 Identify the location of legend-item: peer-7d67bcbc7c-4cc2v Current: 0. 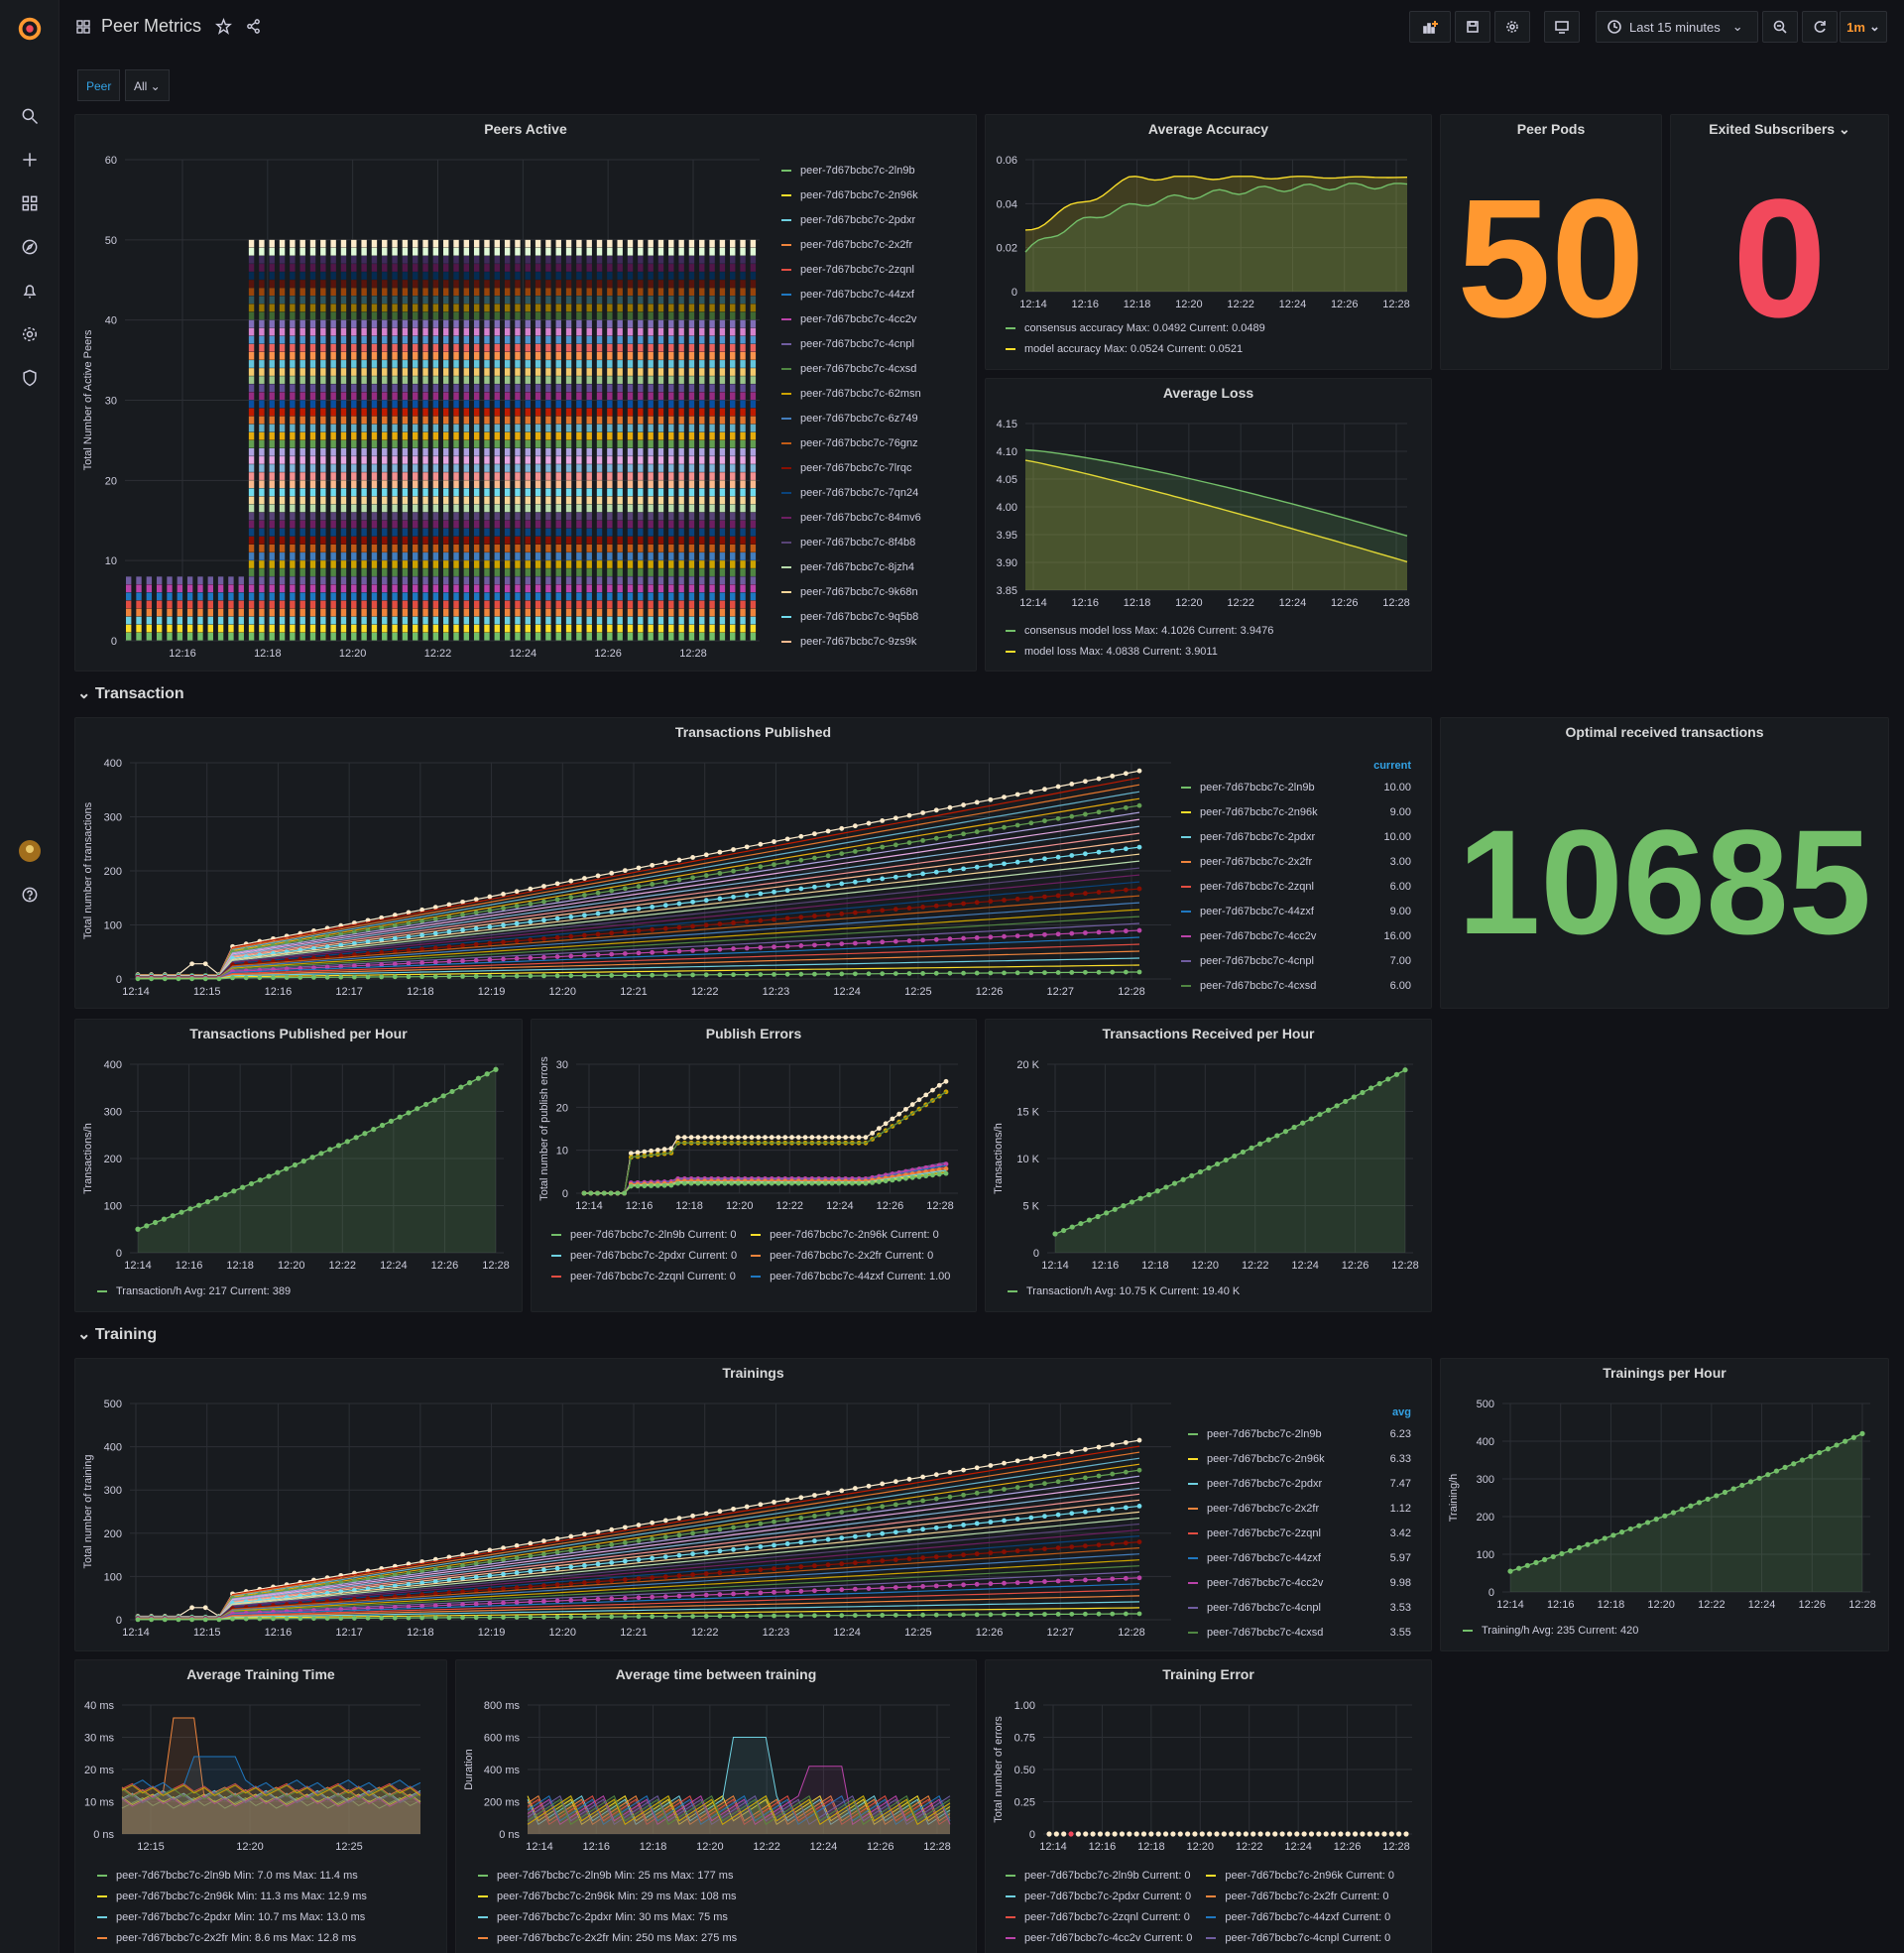
(1099, 1939).